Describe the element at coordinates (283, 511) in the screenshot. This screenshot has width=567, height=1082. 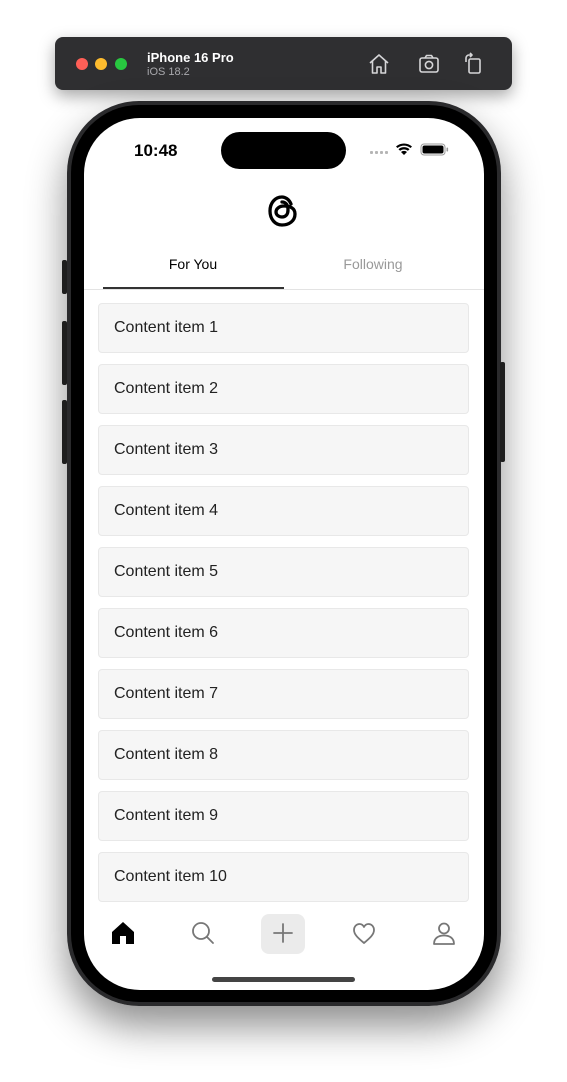
I see `list-item: Content item 4` at that location.